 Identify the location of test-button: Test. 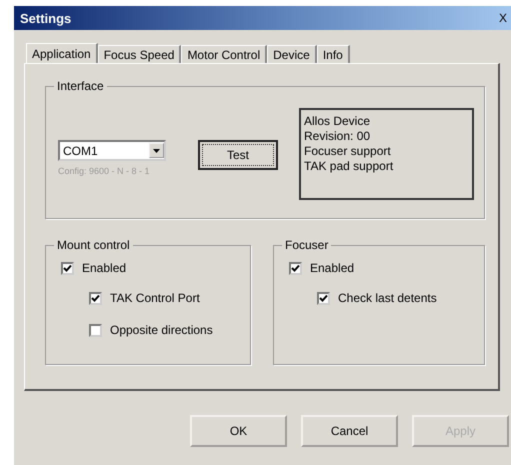
(238, 155).